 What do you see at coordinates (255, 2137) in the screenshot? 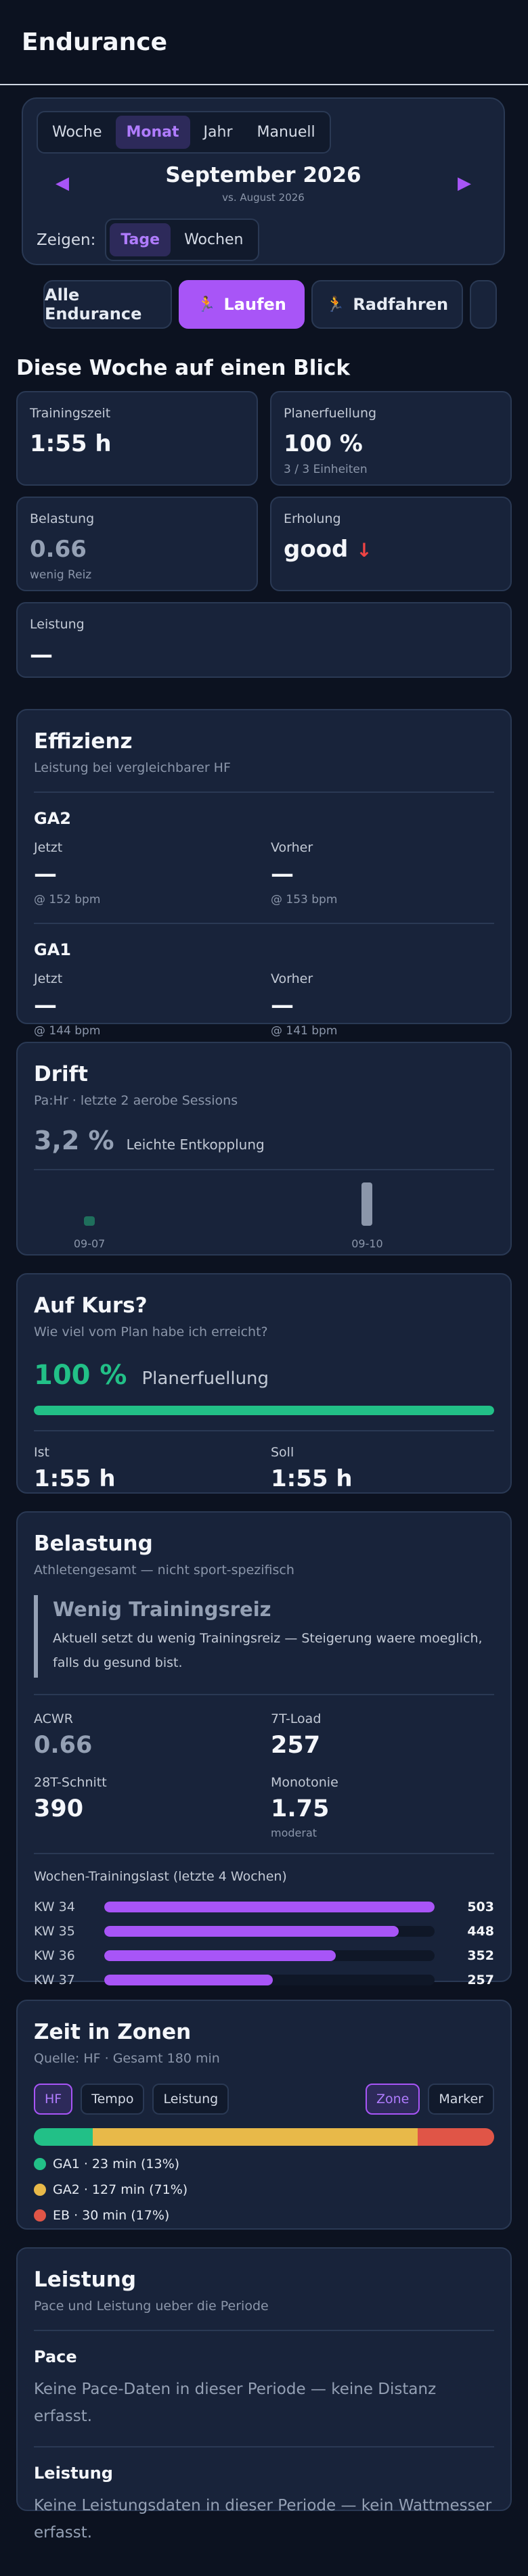
I see `zone-segment-ga2` at bounding box center [255, 2137].